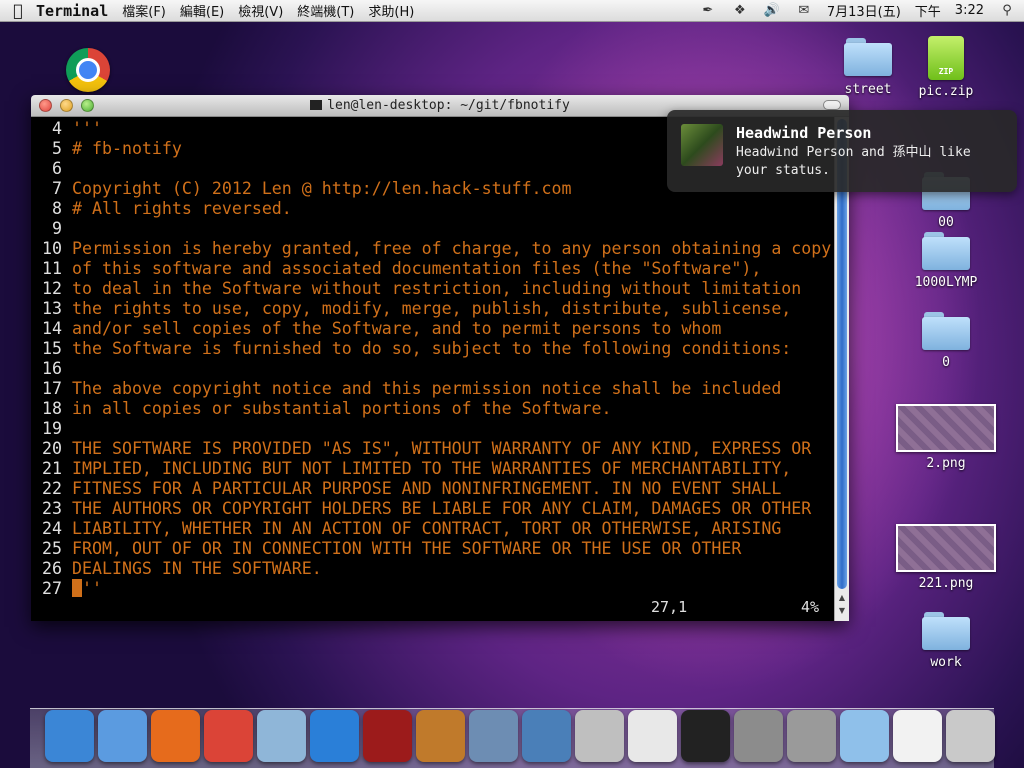  Describe the element at coordinates (842, 597) in the screenshot. I see `scroll-up-arrow-icon: ▲` at that location.